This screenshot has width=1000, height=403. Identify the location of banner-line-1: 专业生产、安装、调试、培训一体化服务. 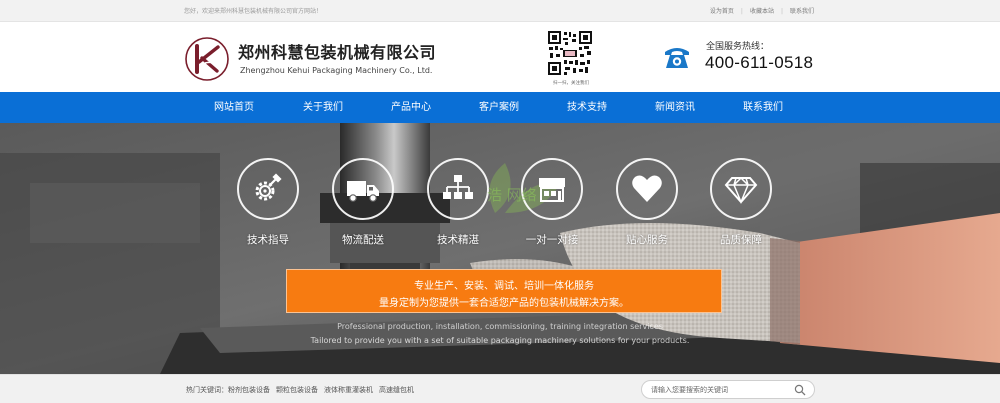
(504, 286).